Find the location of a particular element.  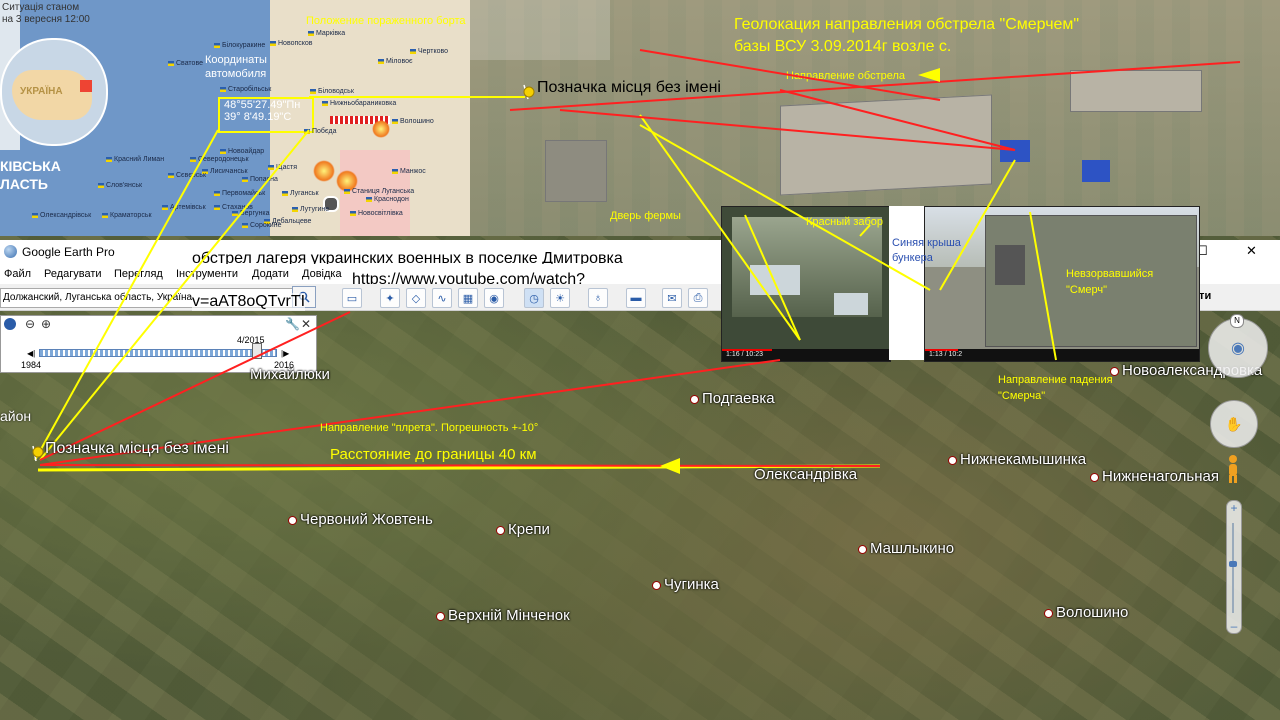

zoom-slider: + – is located at coordinates (1234, 567).